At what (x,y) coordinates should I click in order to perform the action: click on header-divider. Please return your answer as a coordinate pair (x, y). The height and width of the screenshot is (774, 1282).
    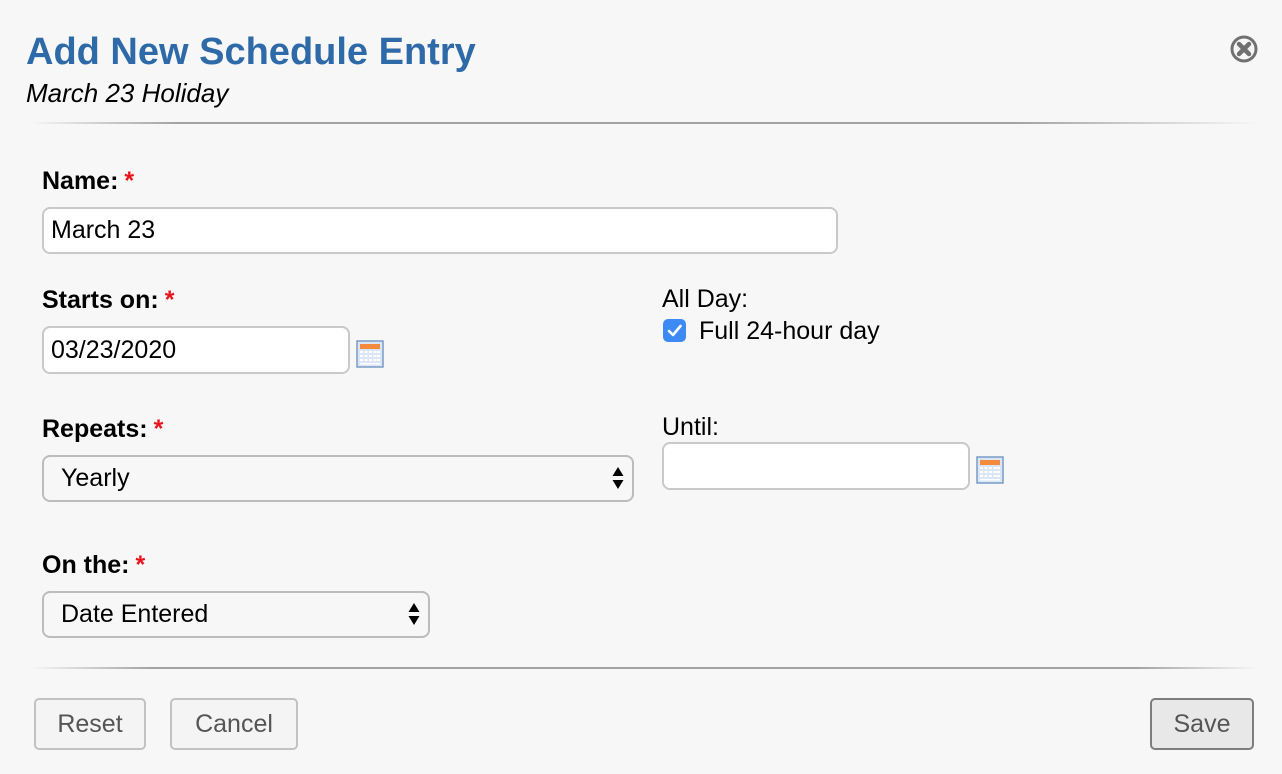
    Looking at the image, I should click on (644, 123).